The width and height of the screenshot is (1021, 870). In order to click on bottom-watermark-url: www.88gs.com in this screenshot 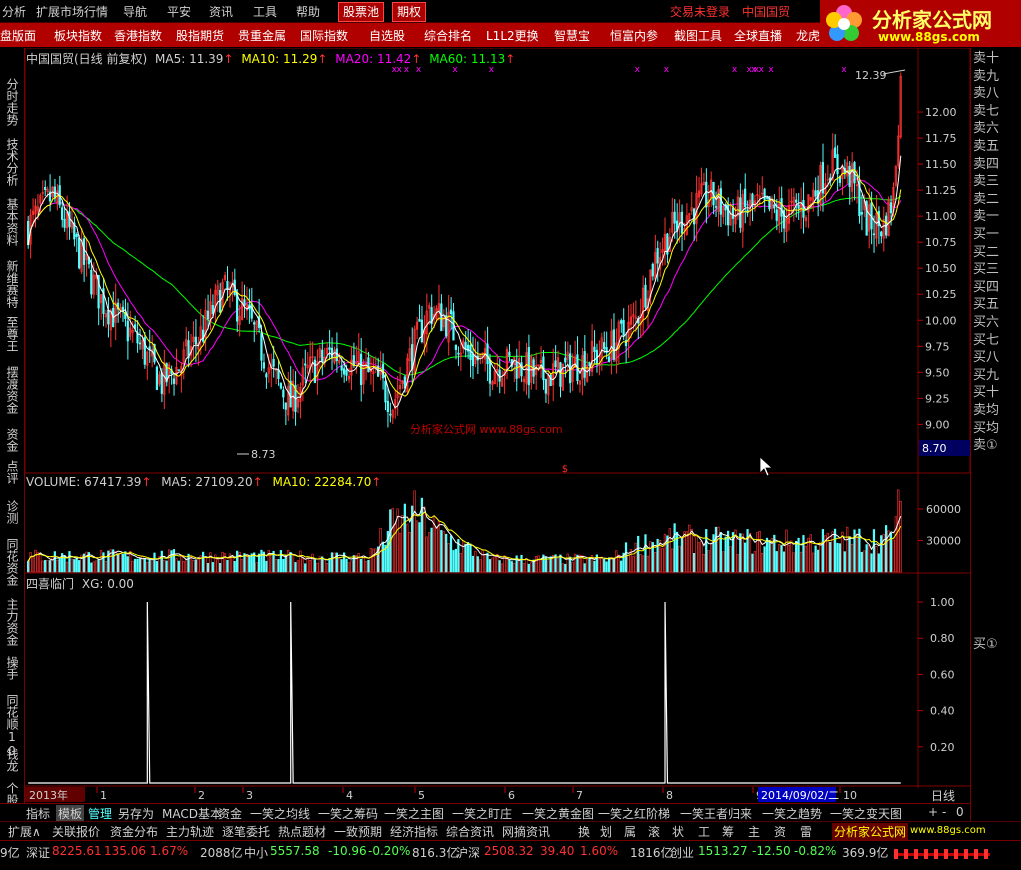, I will do `click(948, 830)`.